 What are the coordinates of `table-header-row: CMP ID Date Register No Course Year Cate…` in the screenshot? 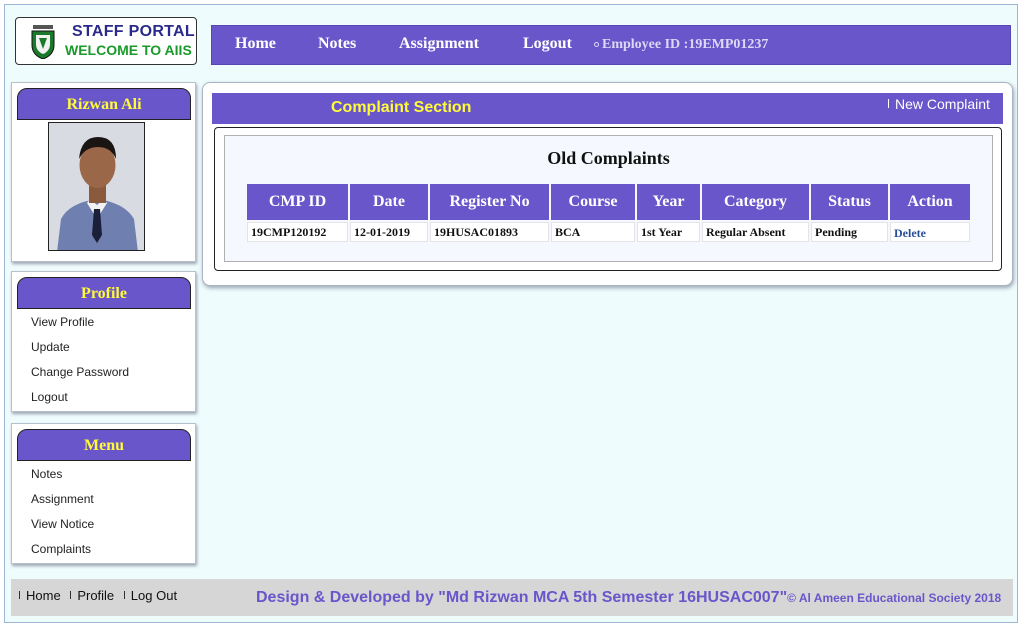 It's located at (608, 202).